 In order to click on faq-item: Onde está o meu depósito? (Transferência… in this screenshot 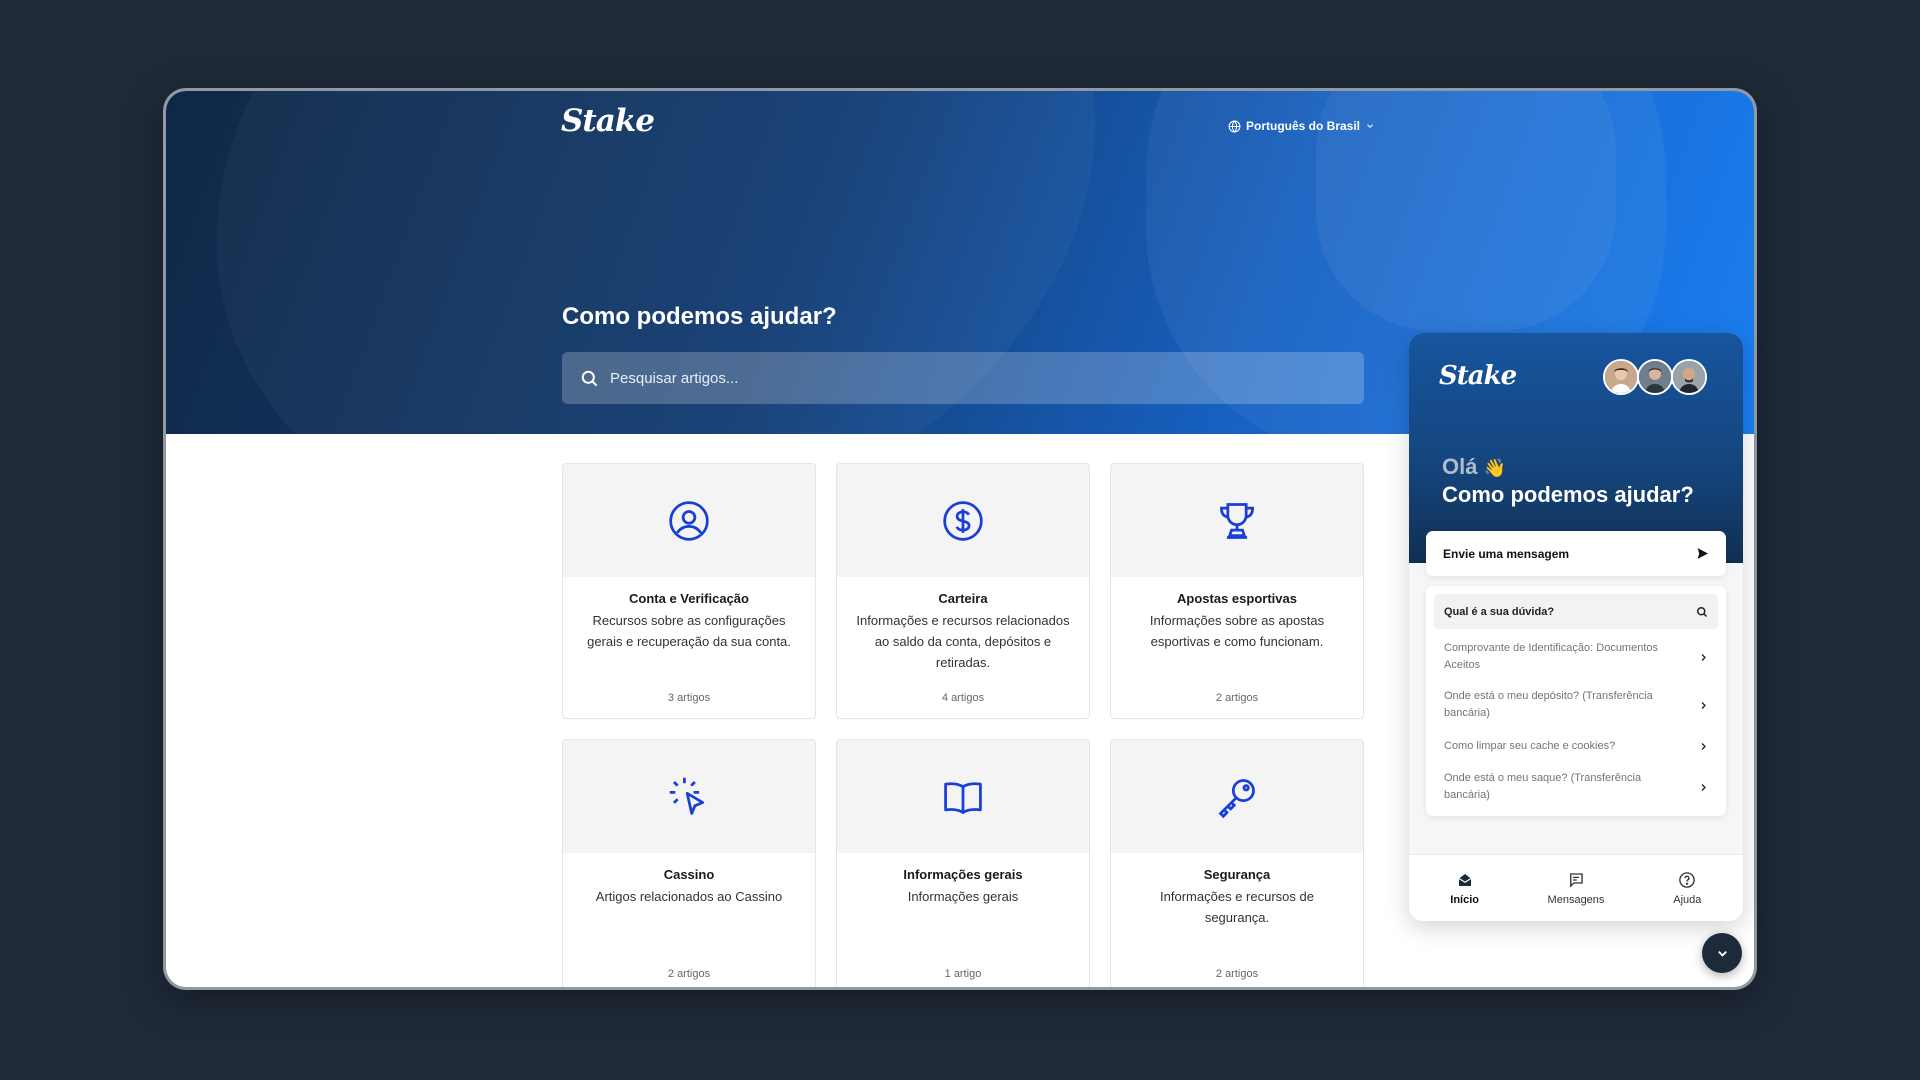, I will do `click(1576, 705)`.